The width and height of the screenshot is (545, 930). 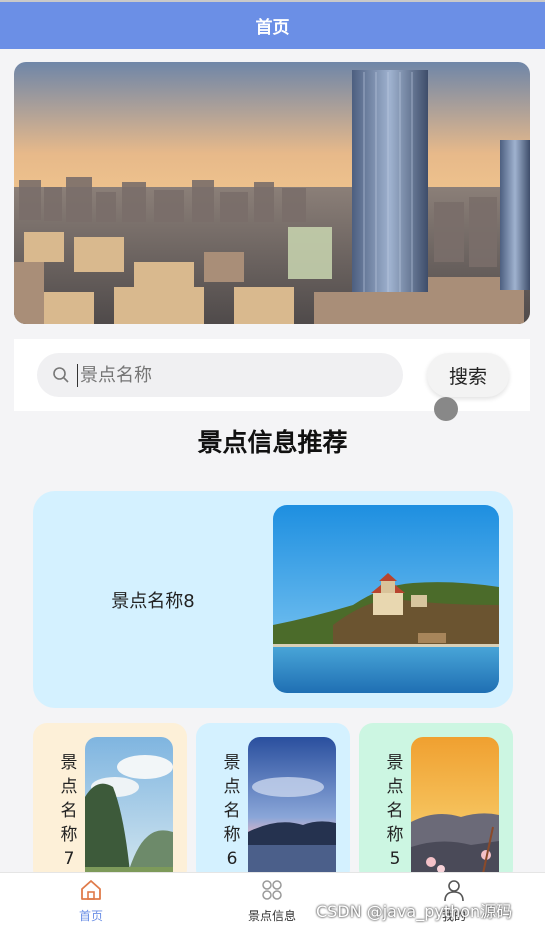 I want to click on search-button: 搜索, so click(x=468, y=375).